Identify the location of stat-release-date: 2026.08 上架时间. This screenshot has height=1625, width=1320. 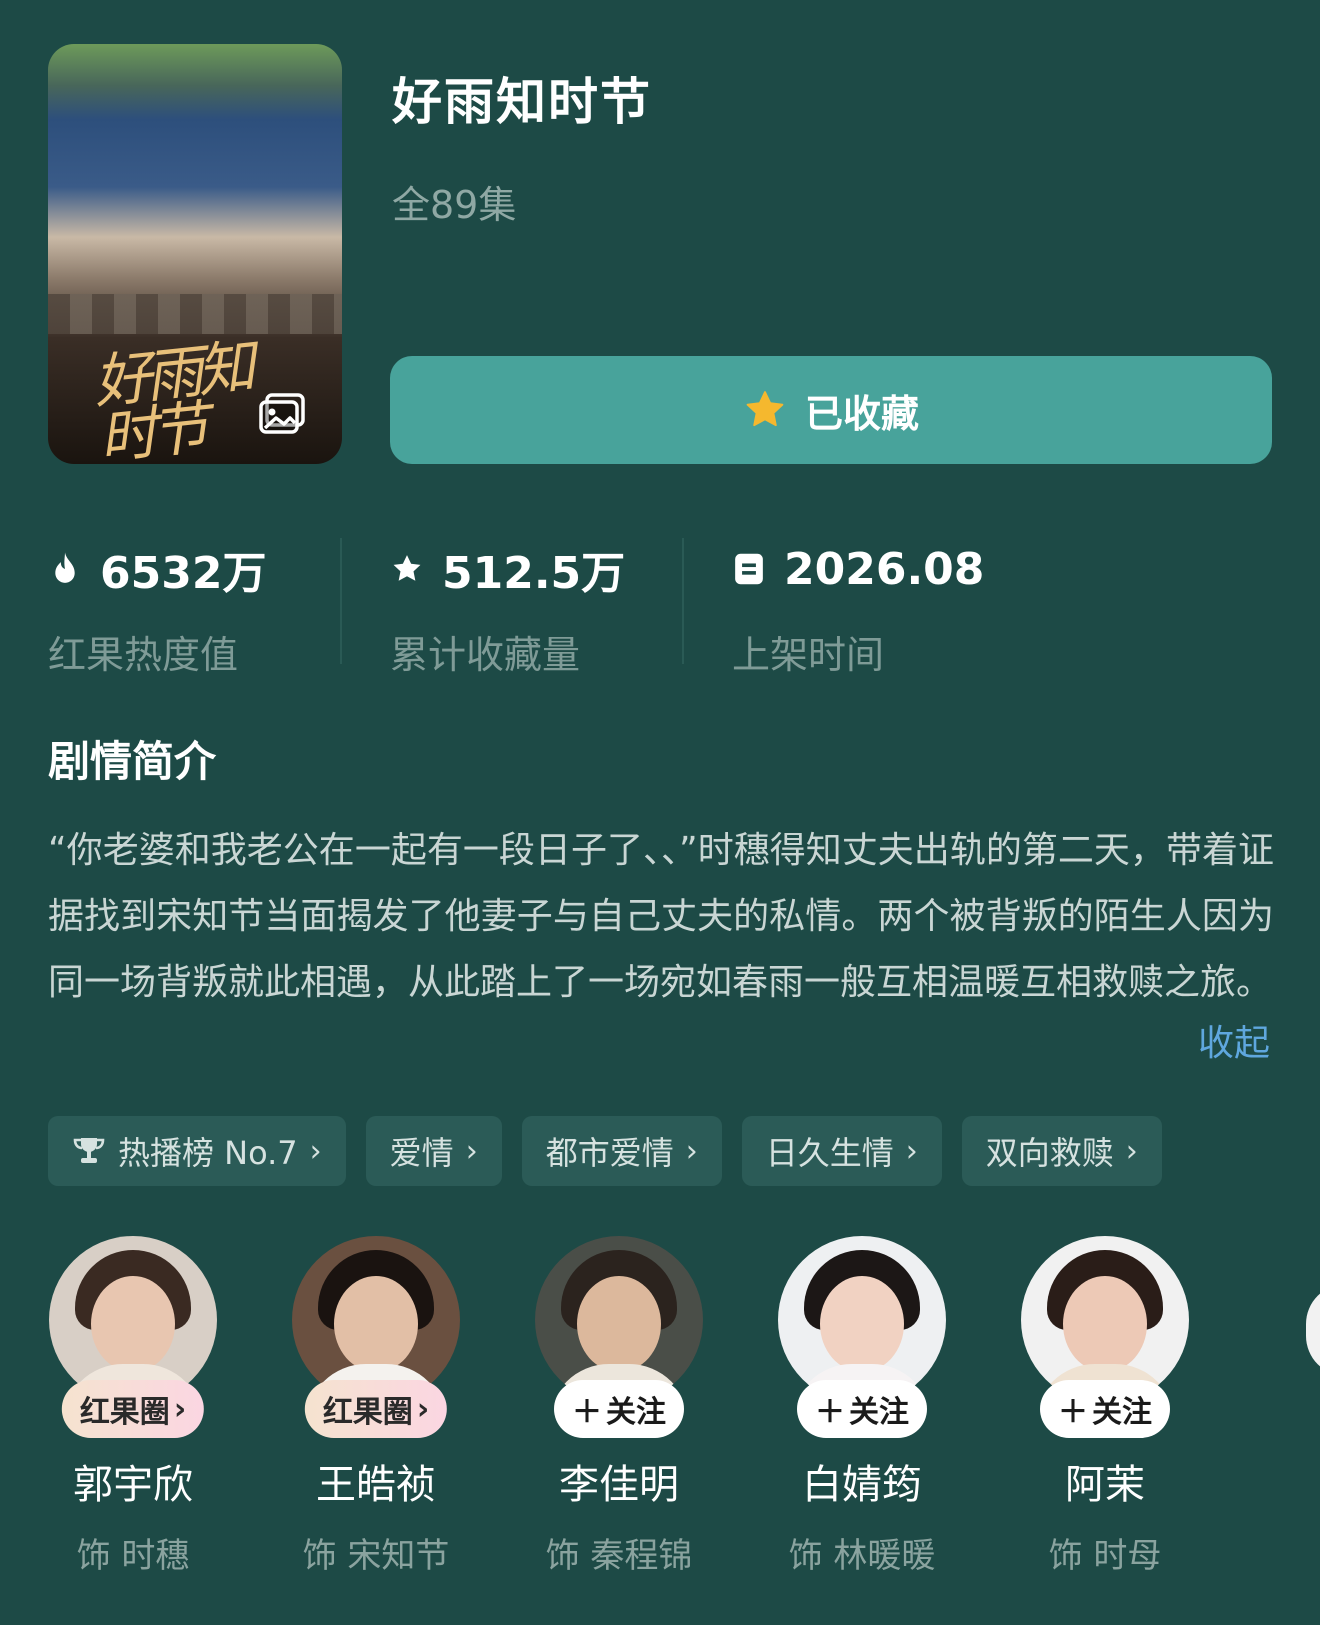
(858, 606).